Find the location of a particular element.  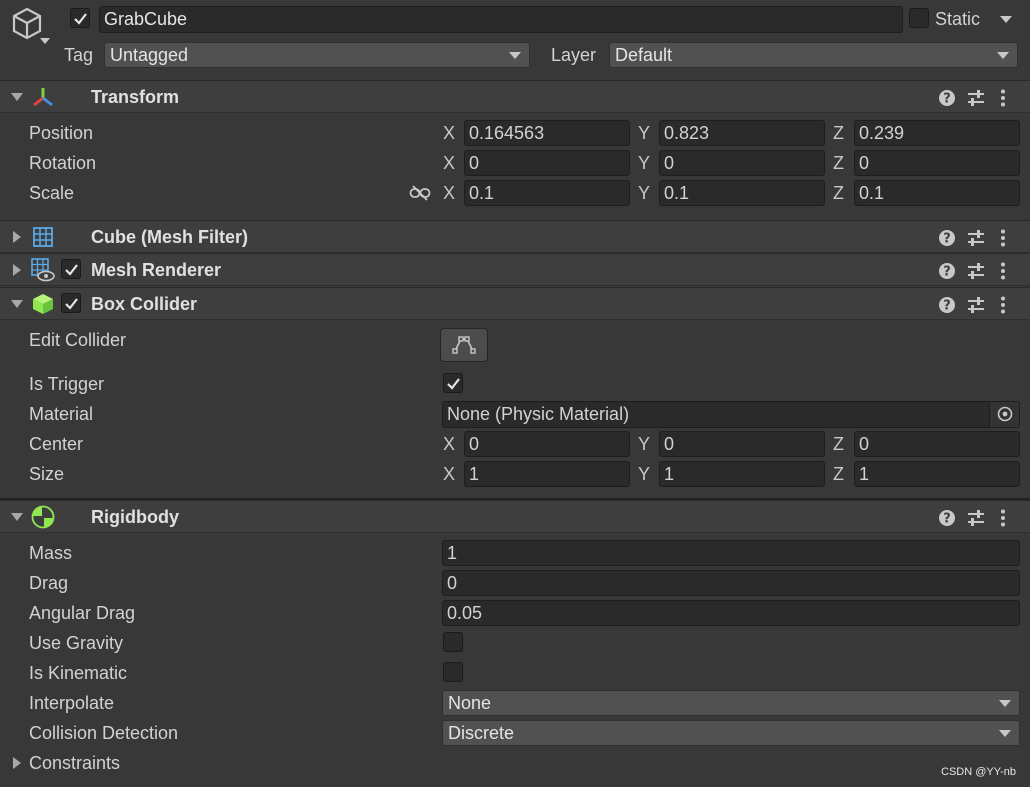

center-z-input: 0 is located at coordinates (937, 444).